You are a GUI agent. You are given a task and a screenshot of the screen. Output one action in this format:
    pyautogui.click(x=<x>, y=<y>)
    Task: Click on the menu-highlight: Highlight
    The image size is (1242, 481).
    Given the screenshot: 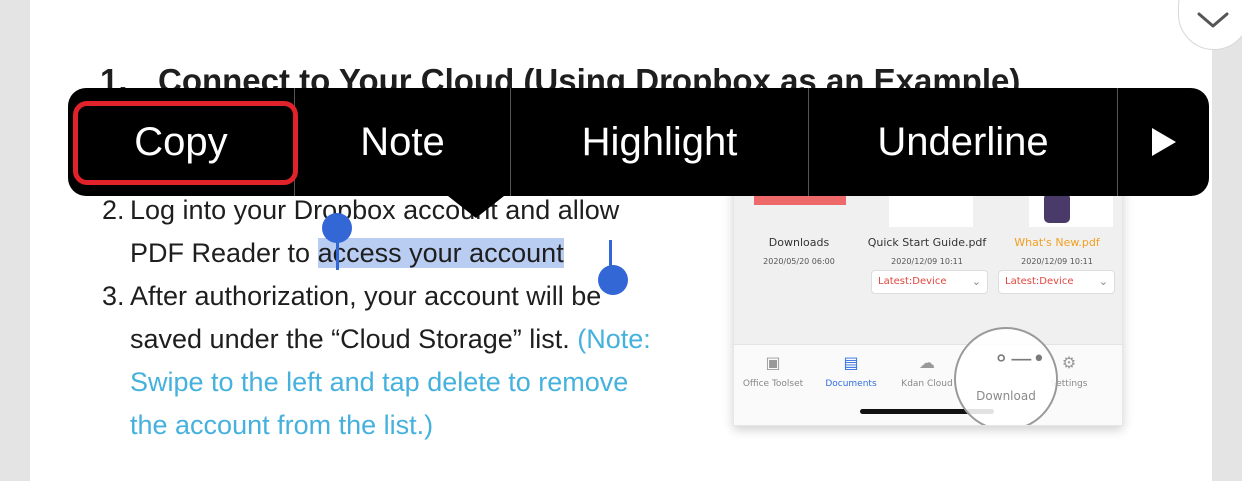 What is the action you would take?
    pyautogui.click(x=659, y=142)
    